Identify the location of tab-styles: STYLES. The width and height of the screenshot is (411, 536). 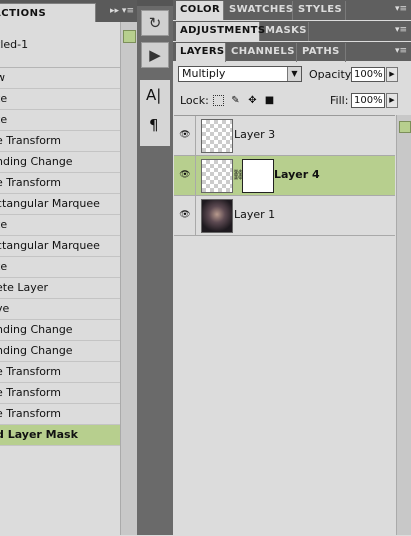
(320, 10).